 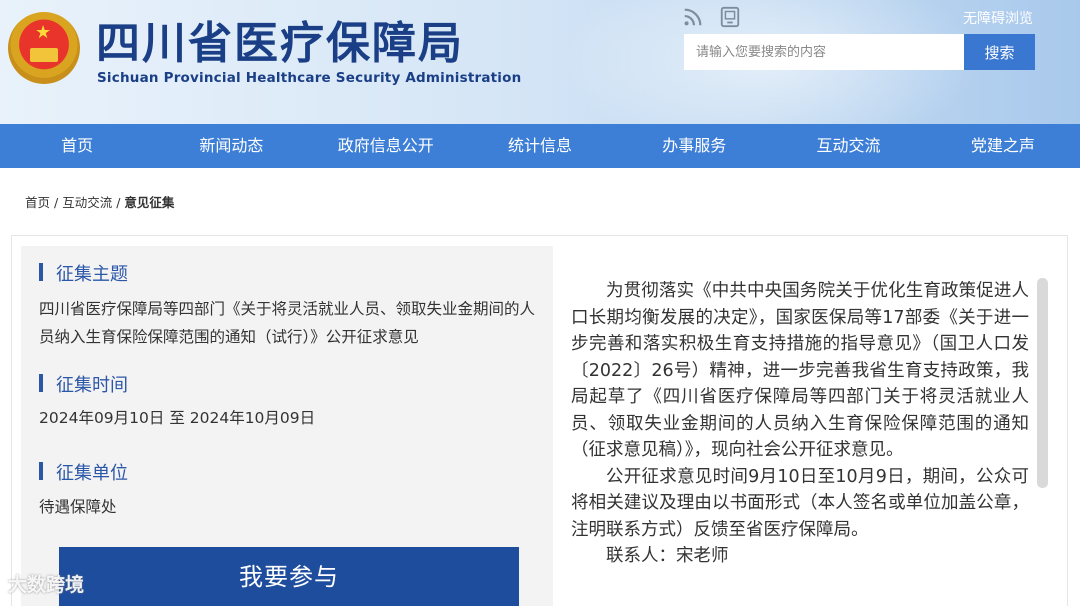 I want to click on accessibility-link: 无障碍浏览, so click(x=998, y=18).